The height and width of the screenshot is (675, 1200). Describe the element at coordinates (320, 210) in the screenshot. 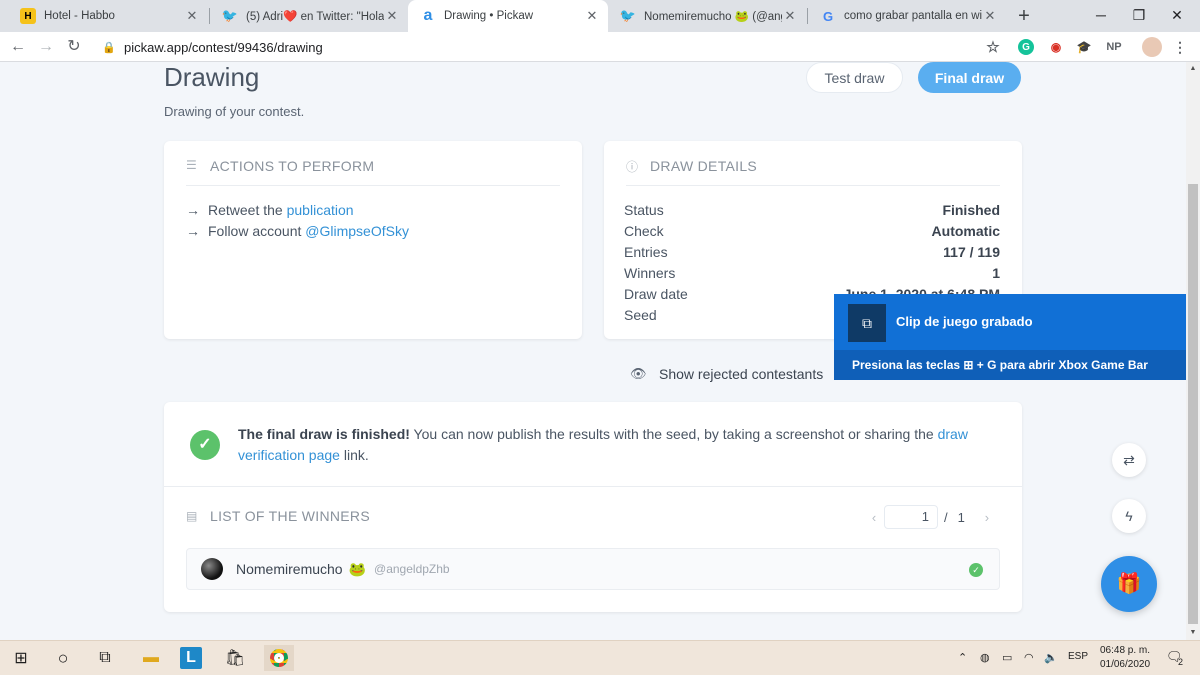

I see `publication-link: publication` at that location.